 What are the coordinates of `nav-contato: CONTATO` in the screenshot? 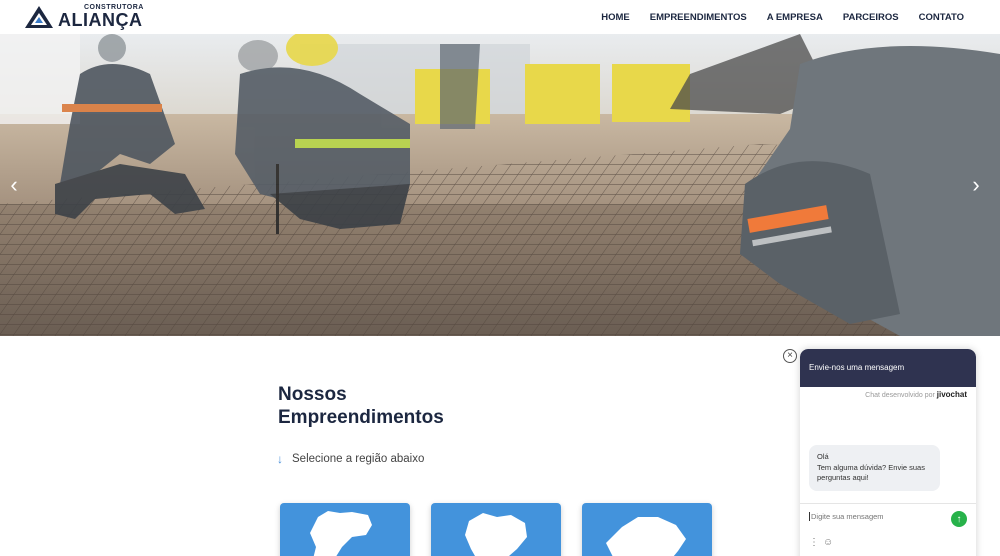 It's located at (941, 17).